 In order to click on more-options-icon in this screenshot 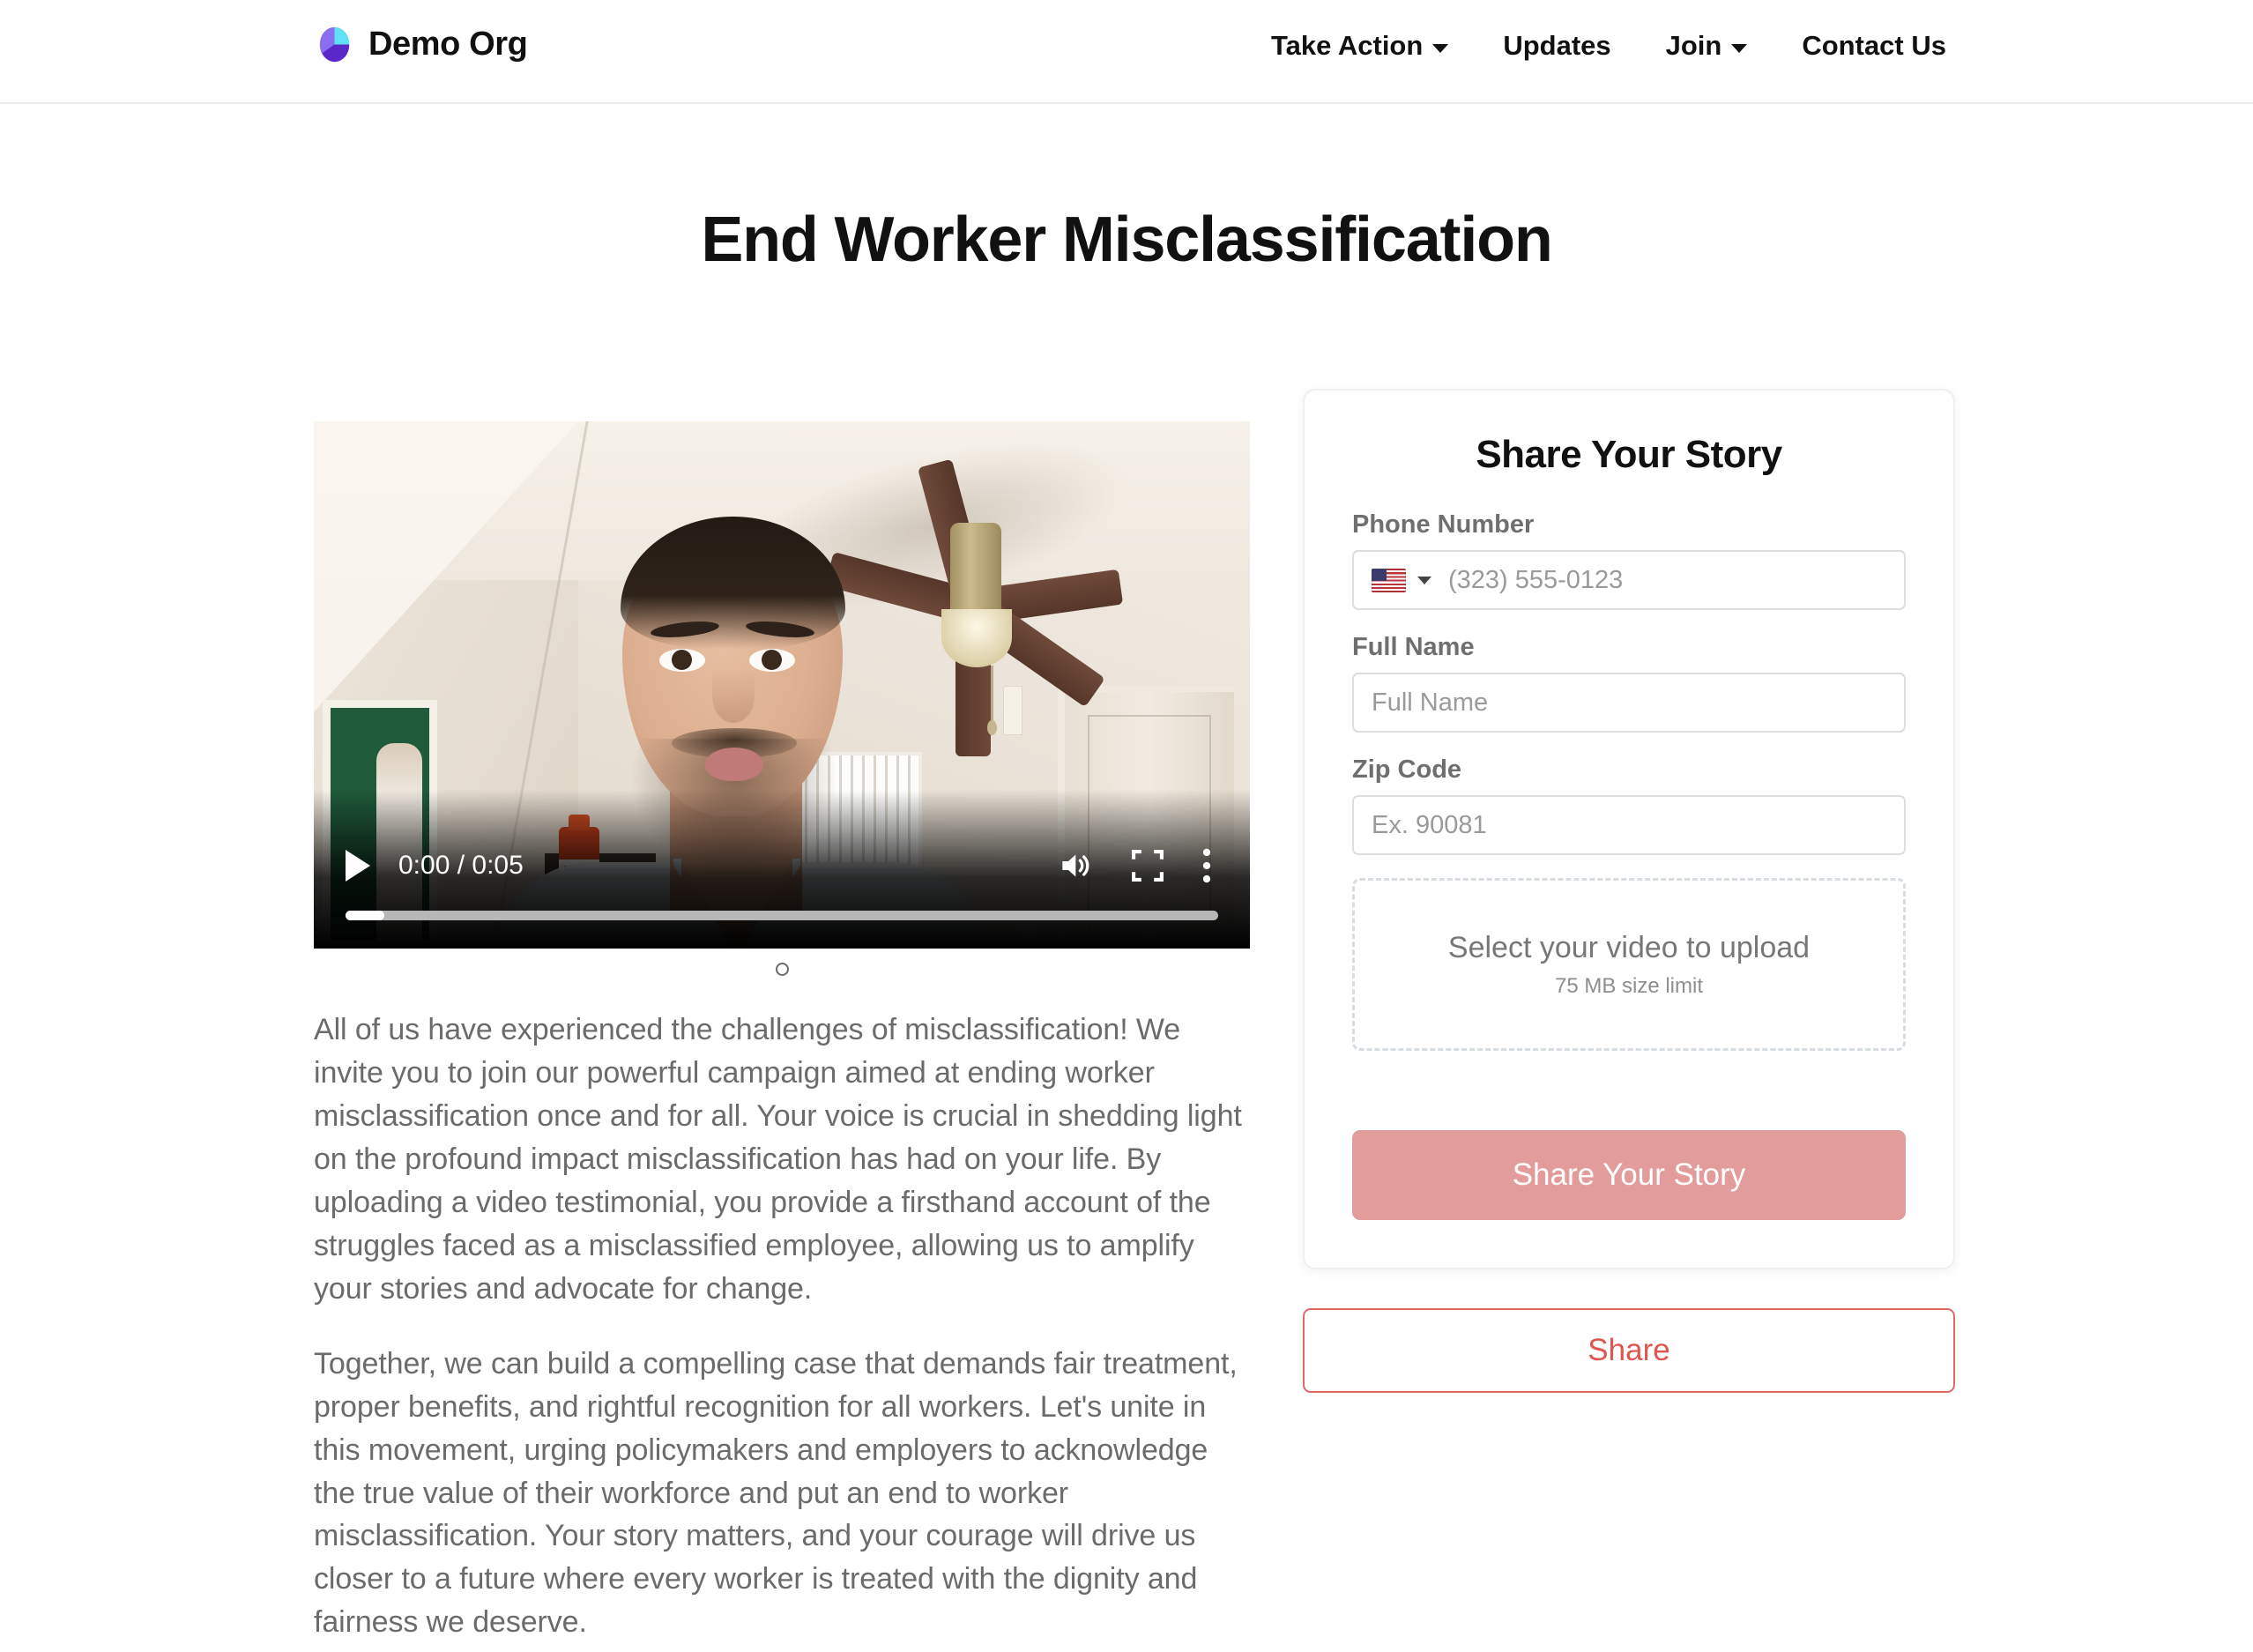, I will do `click(1207, 865)`.